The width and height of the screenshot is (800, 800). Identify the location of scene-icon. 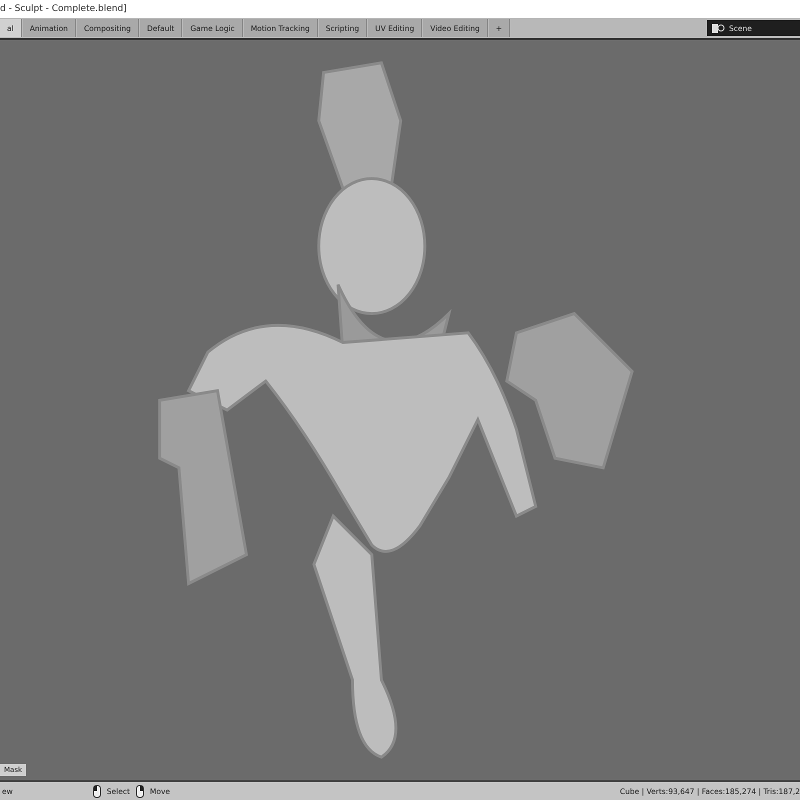
(718, 28).